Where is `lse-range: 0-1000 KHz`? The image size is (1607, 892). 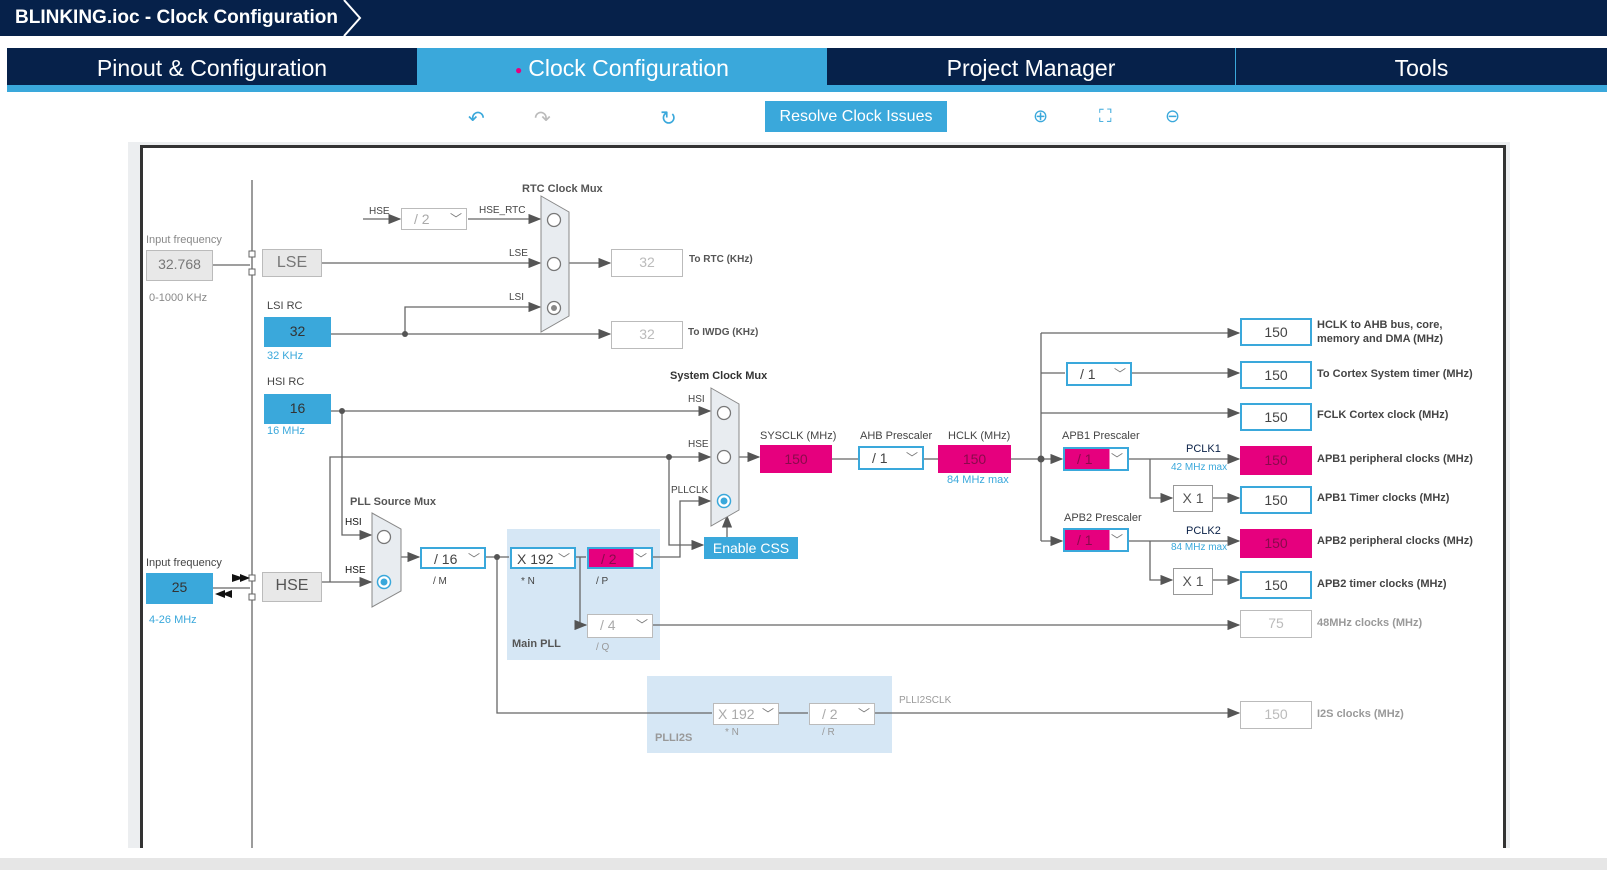
lse-range: 0-1000 KHz is located at coordinates (178, 298).